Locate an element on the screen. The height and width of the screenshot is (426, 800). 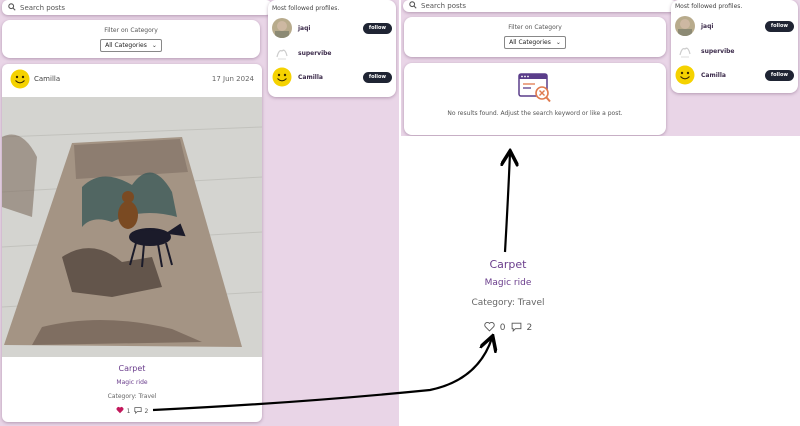
zoom-post-stats: 0 2 is located at coordinates (508, 328).